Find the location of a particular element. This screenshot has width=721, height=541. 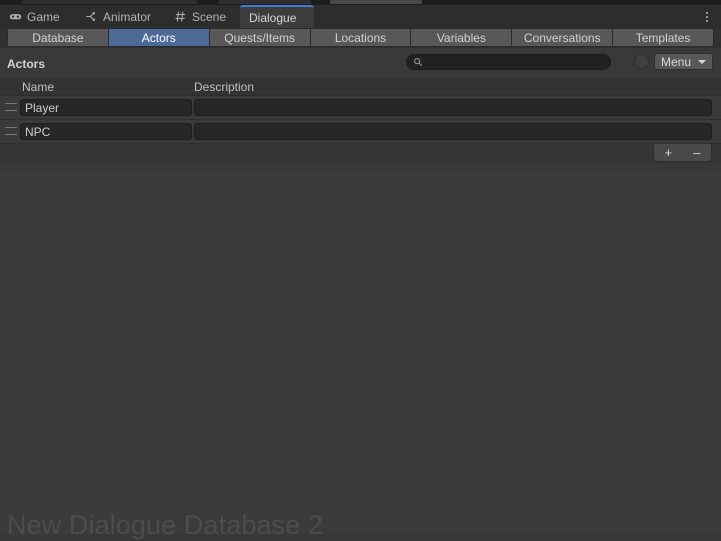

remove-actor-button: – is located at coordinates (697, 152).